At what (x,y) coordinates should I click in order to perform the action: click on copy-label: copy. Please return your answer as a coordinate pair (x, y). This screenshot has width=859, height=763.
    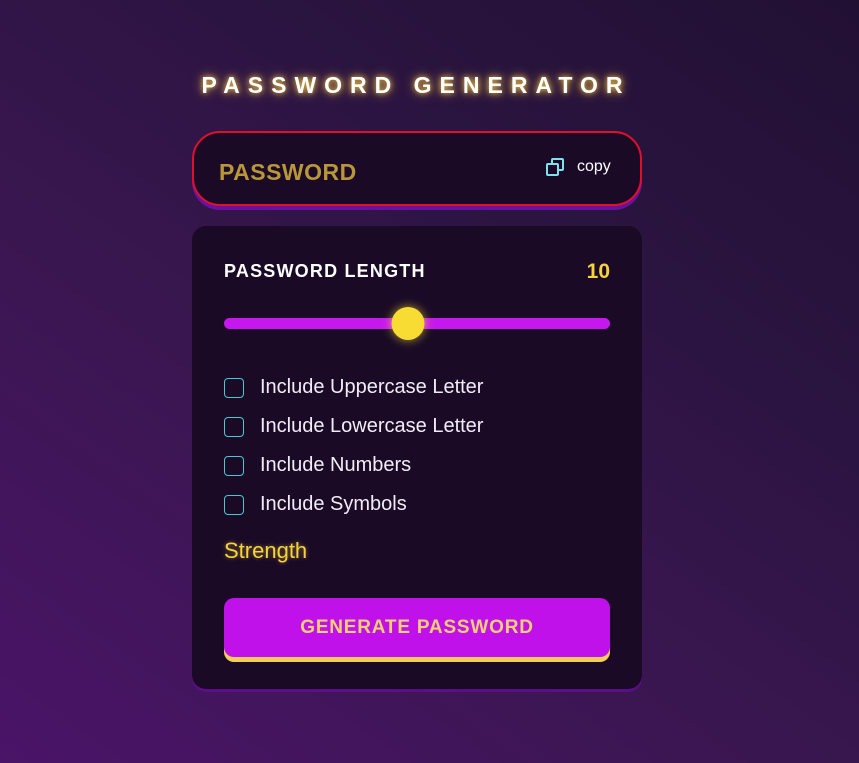
    Looking at the image, I should click on (594, 166).